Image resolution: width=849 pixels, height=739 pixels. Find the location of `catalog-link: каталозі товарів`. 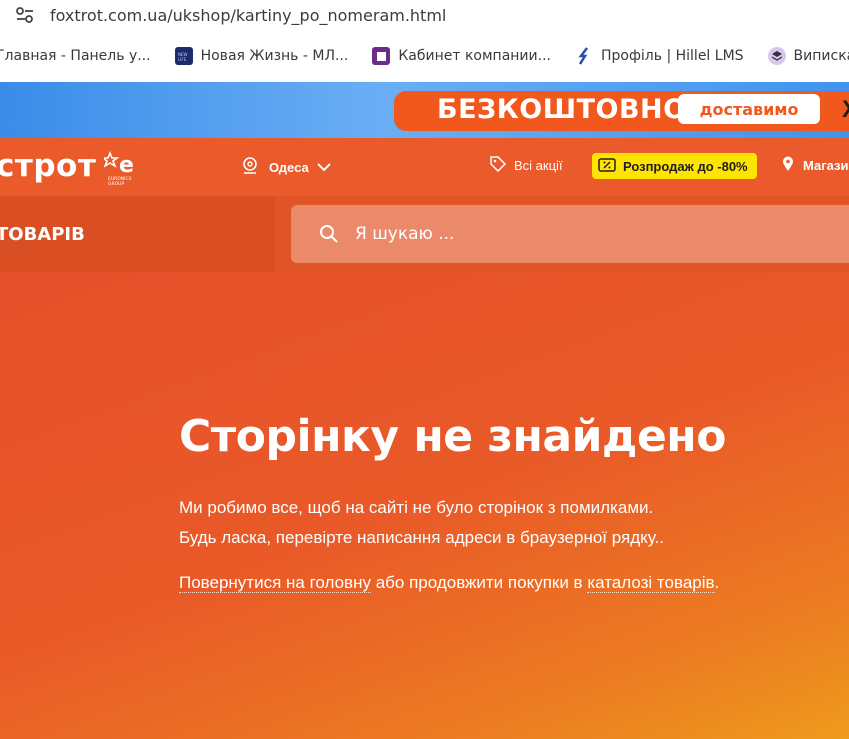

catalog-link: каталозі товарів is located at coordinates (651, 583).